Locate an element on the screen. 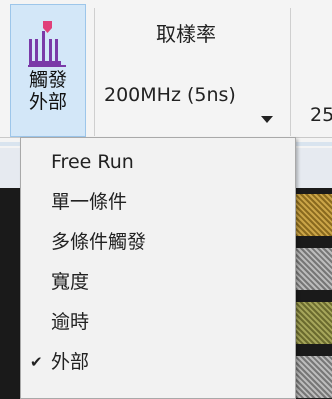  trigger-mode-button: 觸發 外部 is located at coordinates (48, 70).